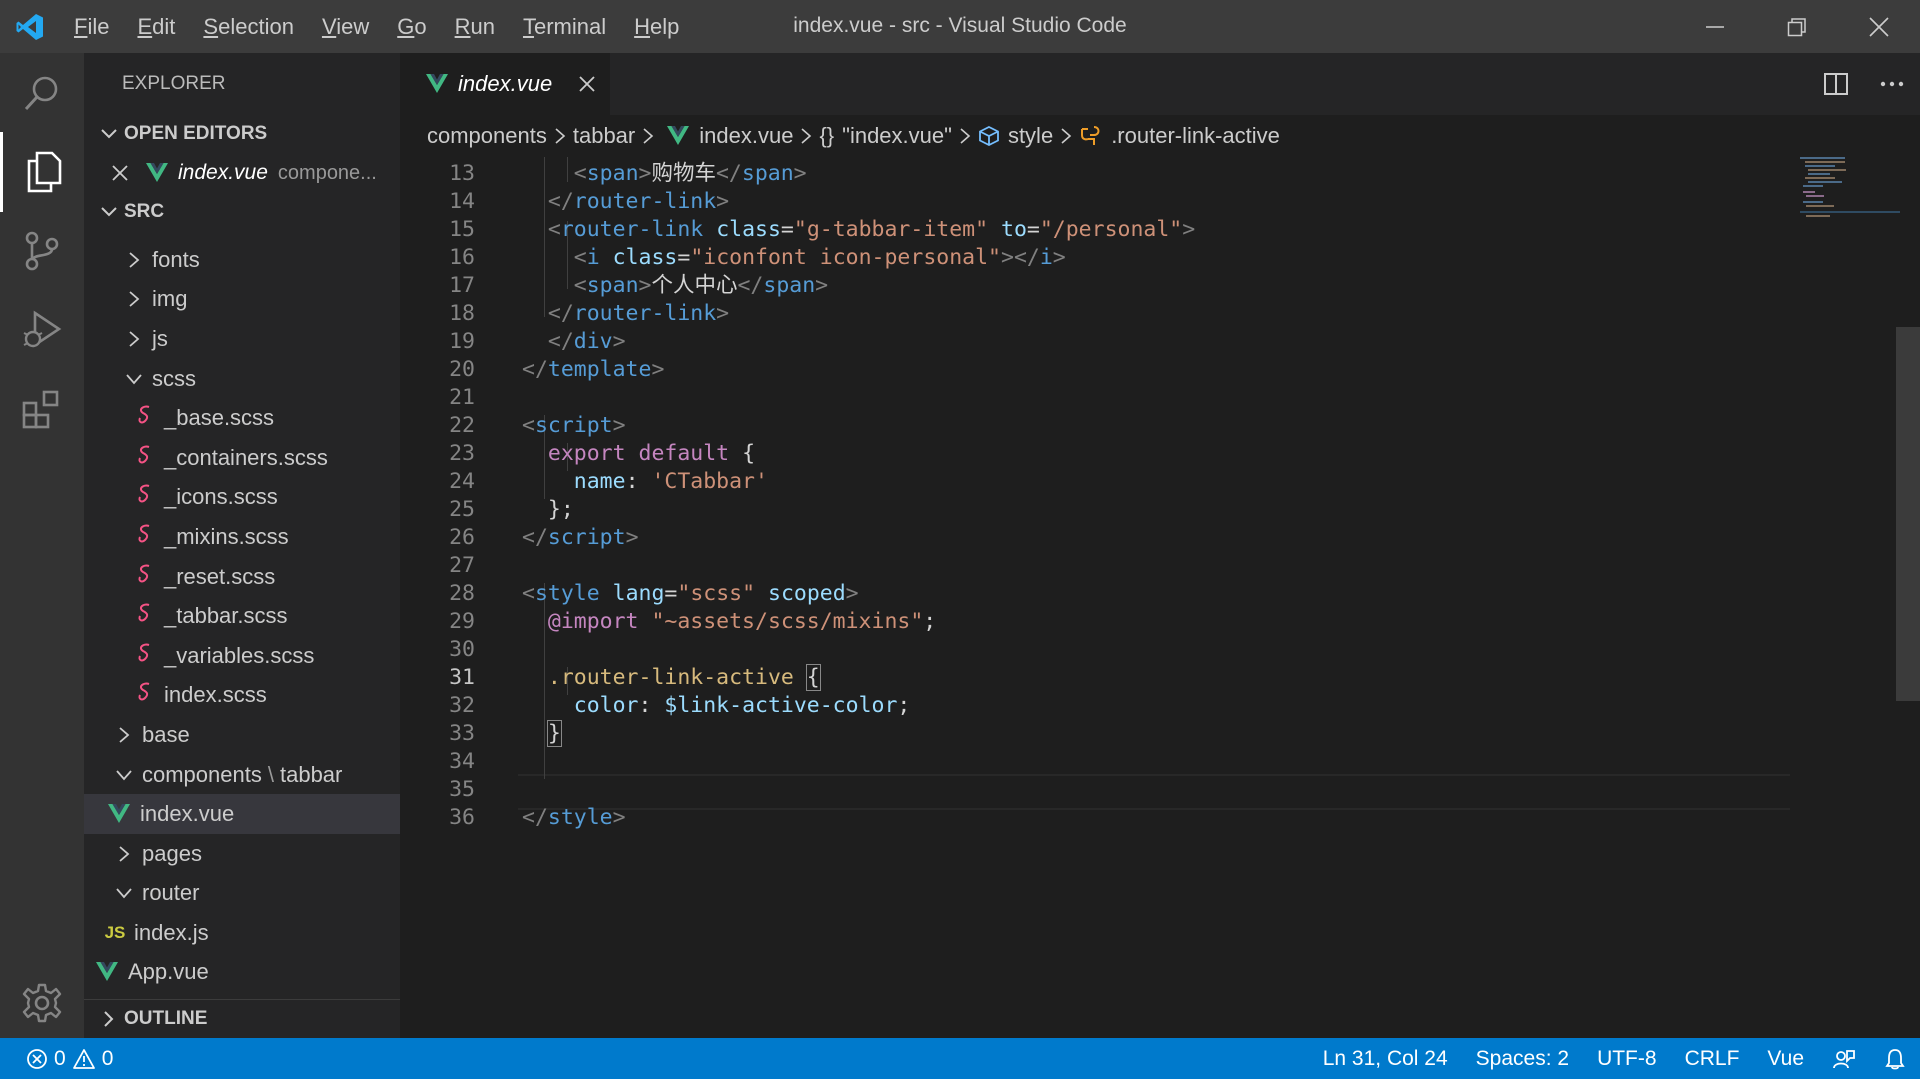 The image size is (1920, 1079). I want to click on tree-item-label: scss, so click(174, 378).